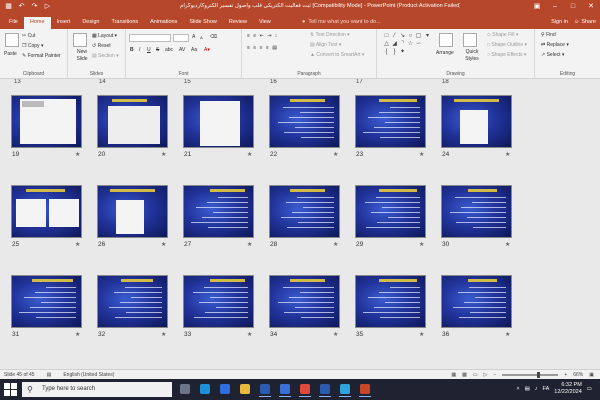  Describe the element at coordinates (410, 36) in the screenshot. I see `oval-shape-icon: ○` at that location.